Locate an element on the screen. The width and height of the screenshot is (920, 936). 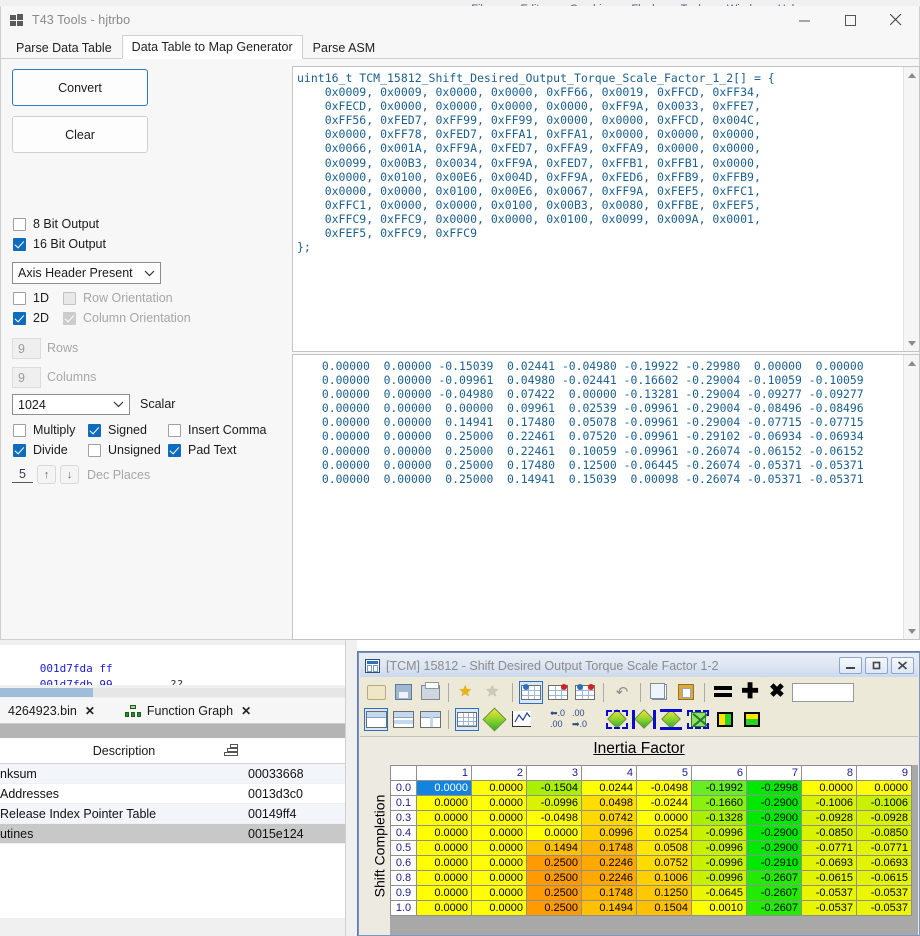
copy-icon is located at coordinates (659, 692).